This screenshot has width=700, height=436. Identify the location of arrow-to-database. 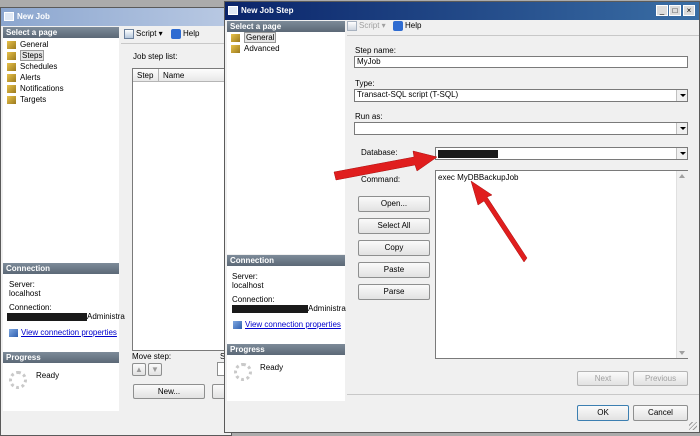
(385, 165).